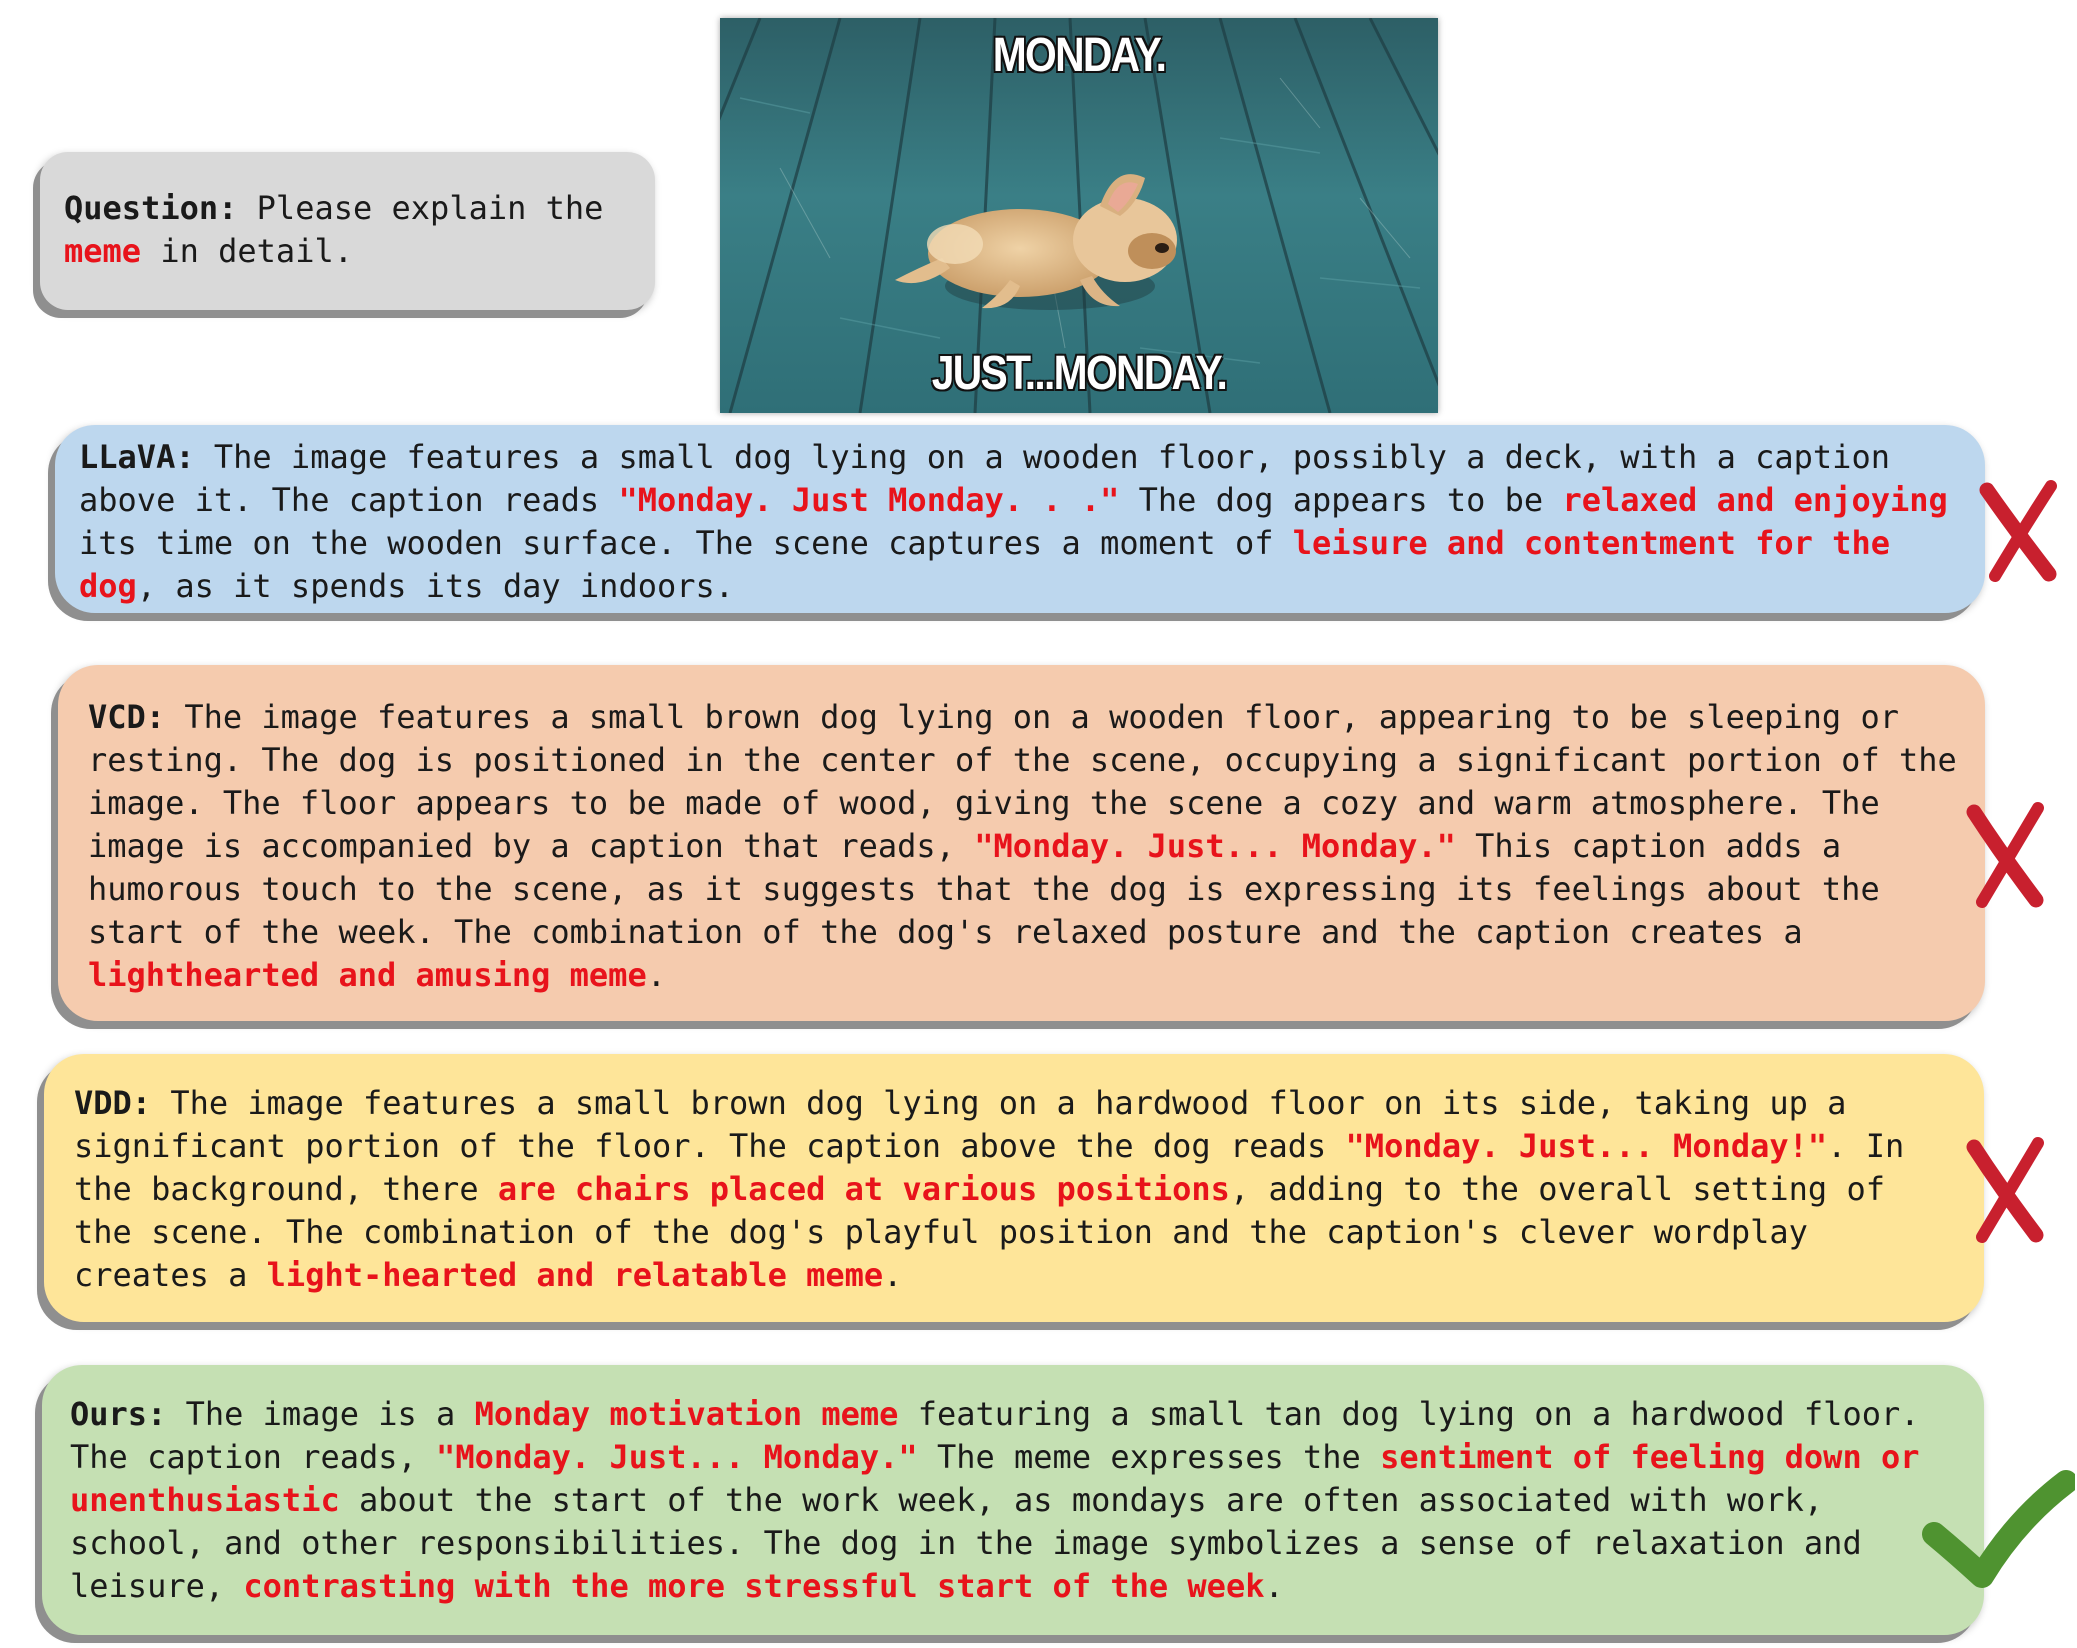 The width and height of the screenshot is (2077, 1648). I want to click on answer-segment: The dog appears to be, so click(1341, 500).